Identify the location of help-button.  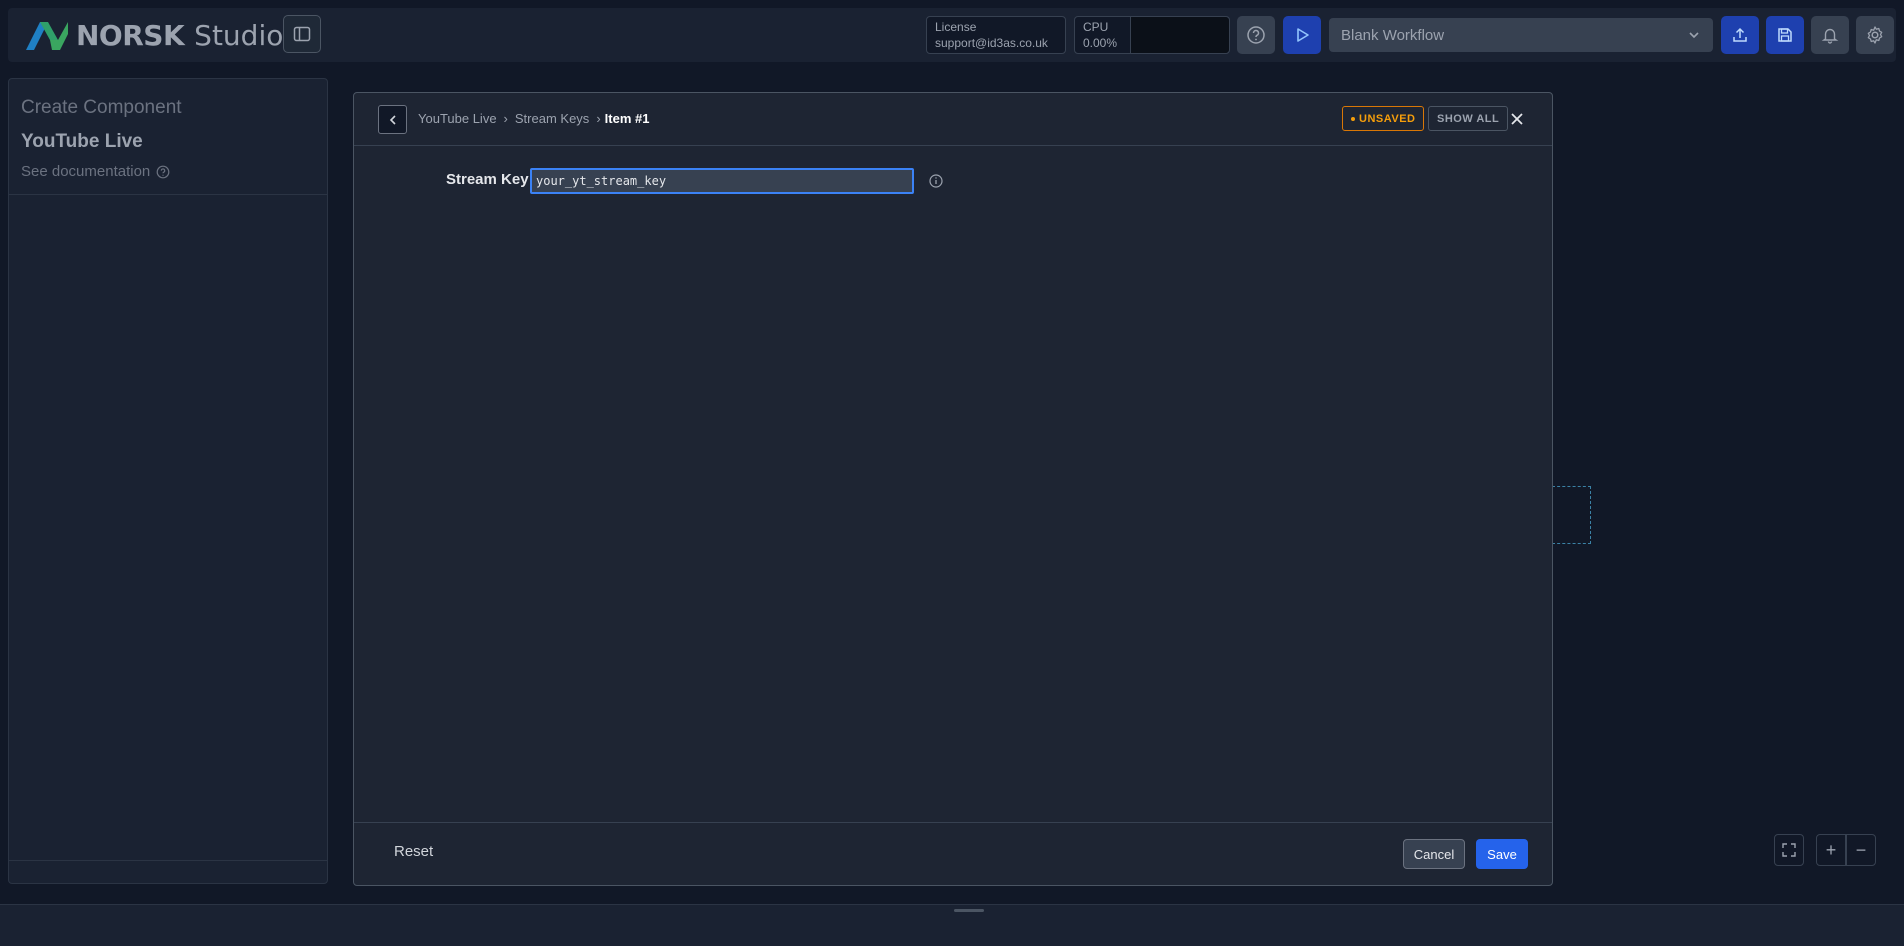
(1256, 35).